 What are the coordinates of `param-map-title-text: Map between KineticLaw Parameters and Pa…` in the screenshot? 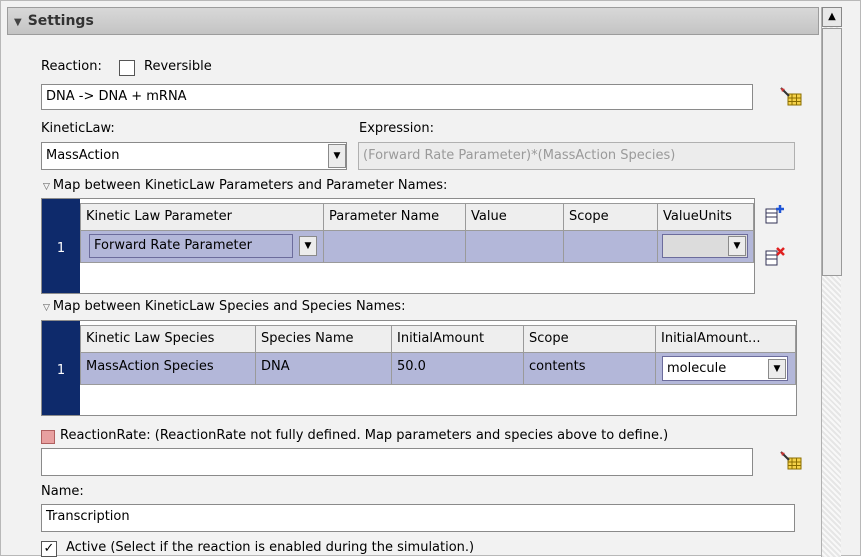 It's located at (250, 185).